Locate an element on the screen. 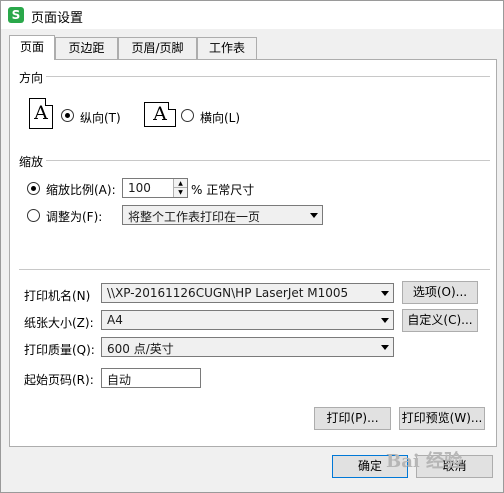 Image resolution: width=504 pixels, height=493 pixels. paper-size-select: A4 is located at coordinates (247, 320).